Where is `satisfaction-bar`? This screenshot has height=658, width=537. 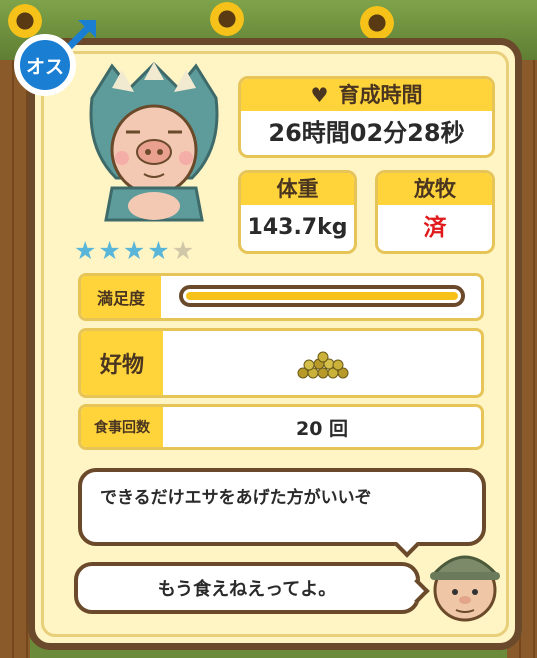
satisfaction-bar is located at coordinates (322, 296).